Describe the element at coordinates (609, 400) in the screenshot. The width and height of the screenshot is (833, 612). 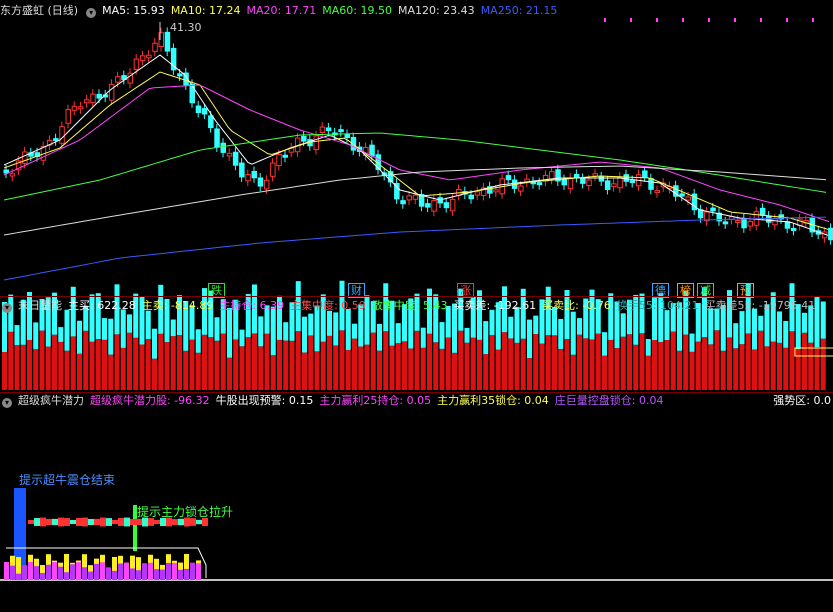
I see `potential-legend-item: 庄巨量控盘锁仓: 0.04` at that location.